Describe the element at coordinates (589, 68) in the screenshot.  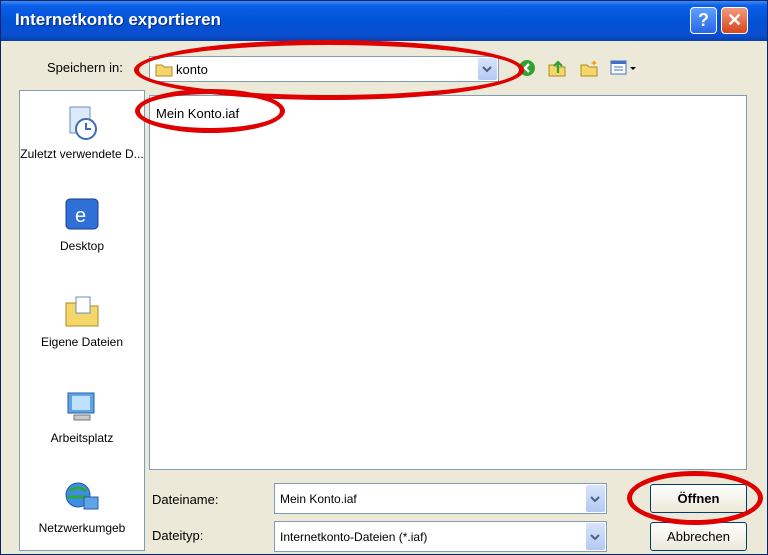
I see `new-folder-icon` at that location.